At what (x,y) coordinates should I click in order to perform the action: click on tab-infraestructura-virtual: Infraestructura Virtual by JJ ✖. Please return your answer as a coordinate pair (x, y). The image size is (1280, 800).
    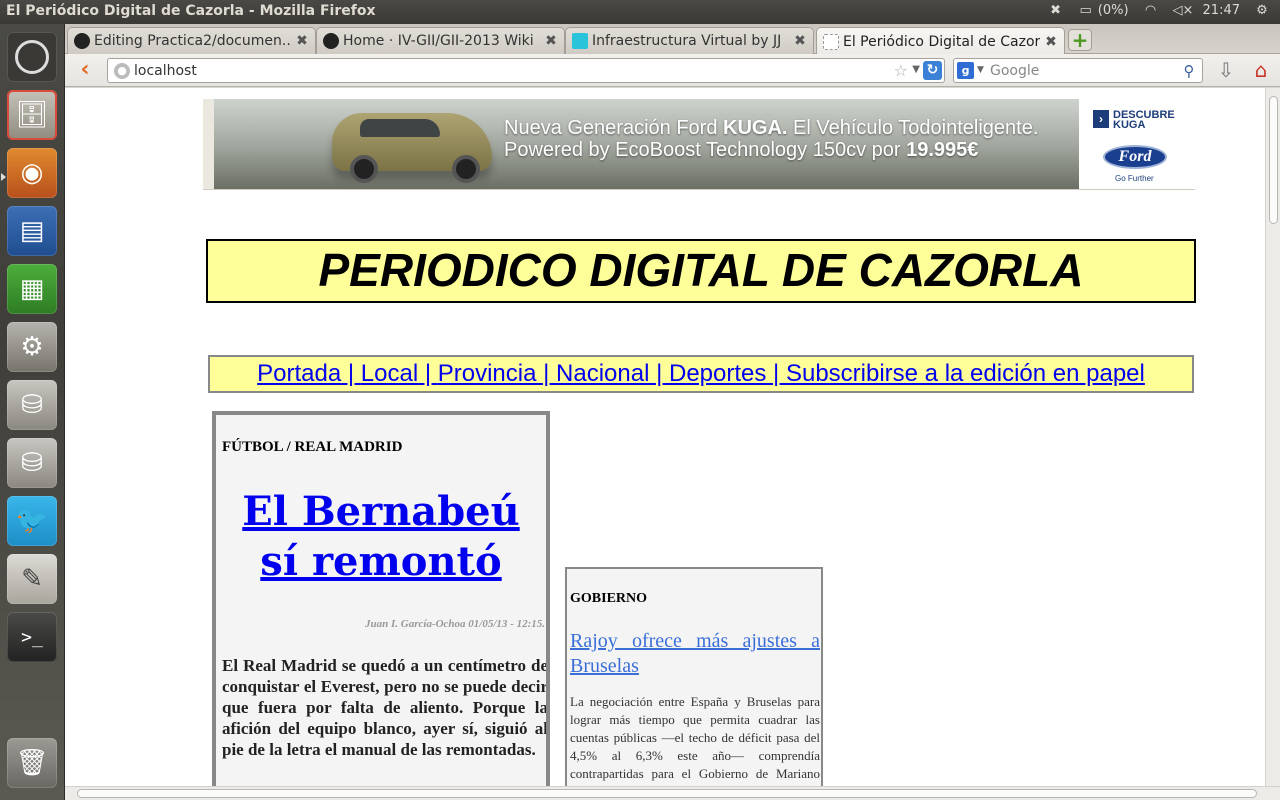
    Looking at the image, I should click on (689, 40).